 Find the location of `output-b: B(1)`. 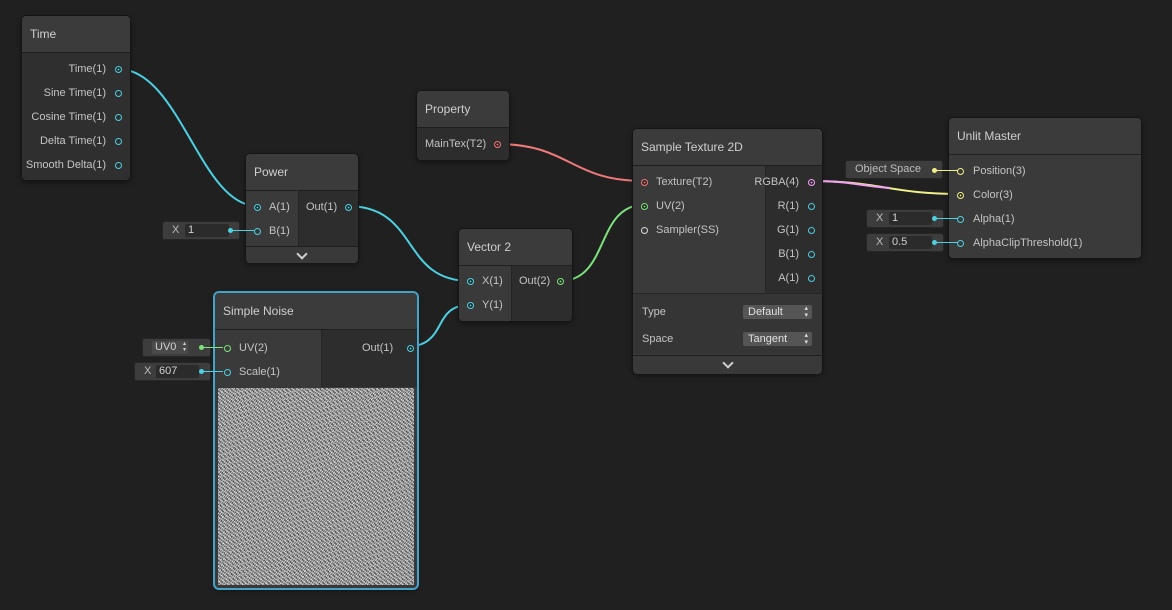

output-b: B(1) is located at coordinates (788, 254).